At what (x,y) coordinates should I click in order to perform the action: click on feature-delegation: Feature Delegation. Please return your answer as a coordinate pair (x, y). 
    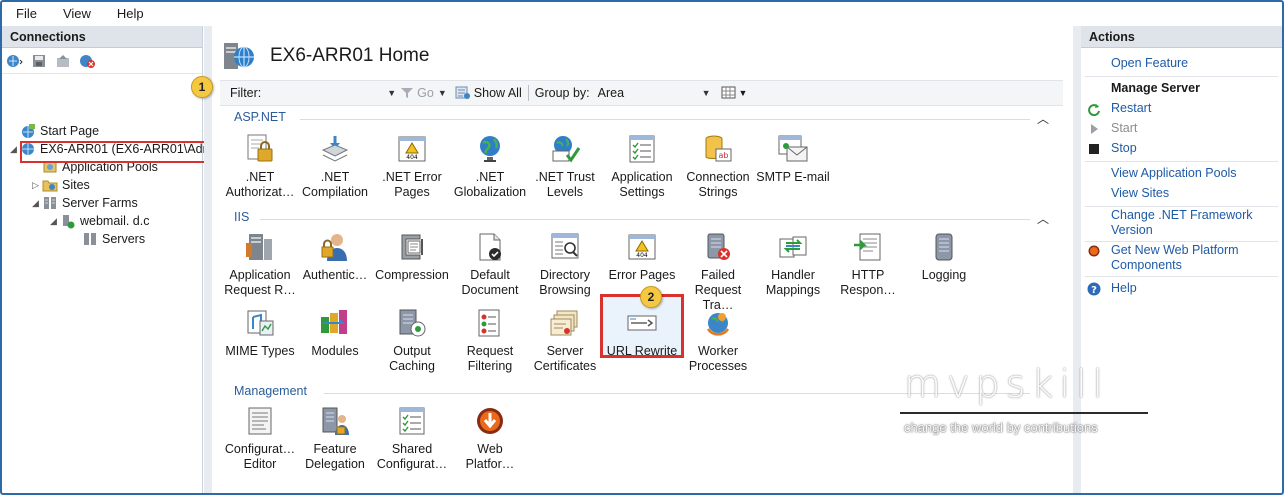
    Looking at the image, I should click on (335, 438).